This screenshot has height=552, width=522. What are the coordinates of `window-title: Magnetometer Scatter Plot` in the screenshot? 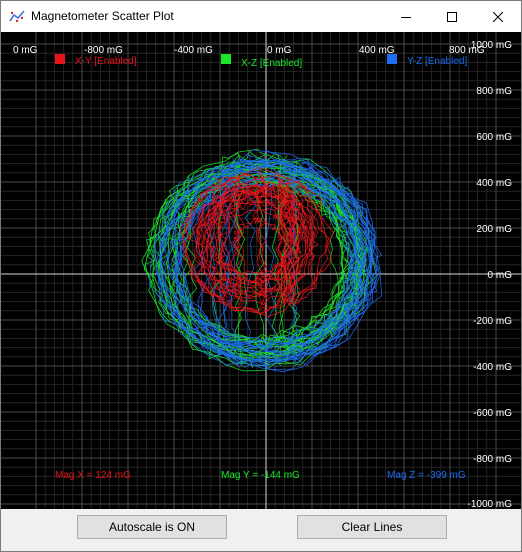 It's located at (102, 16).